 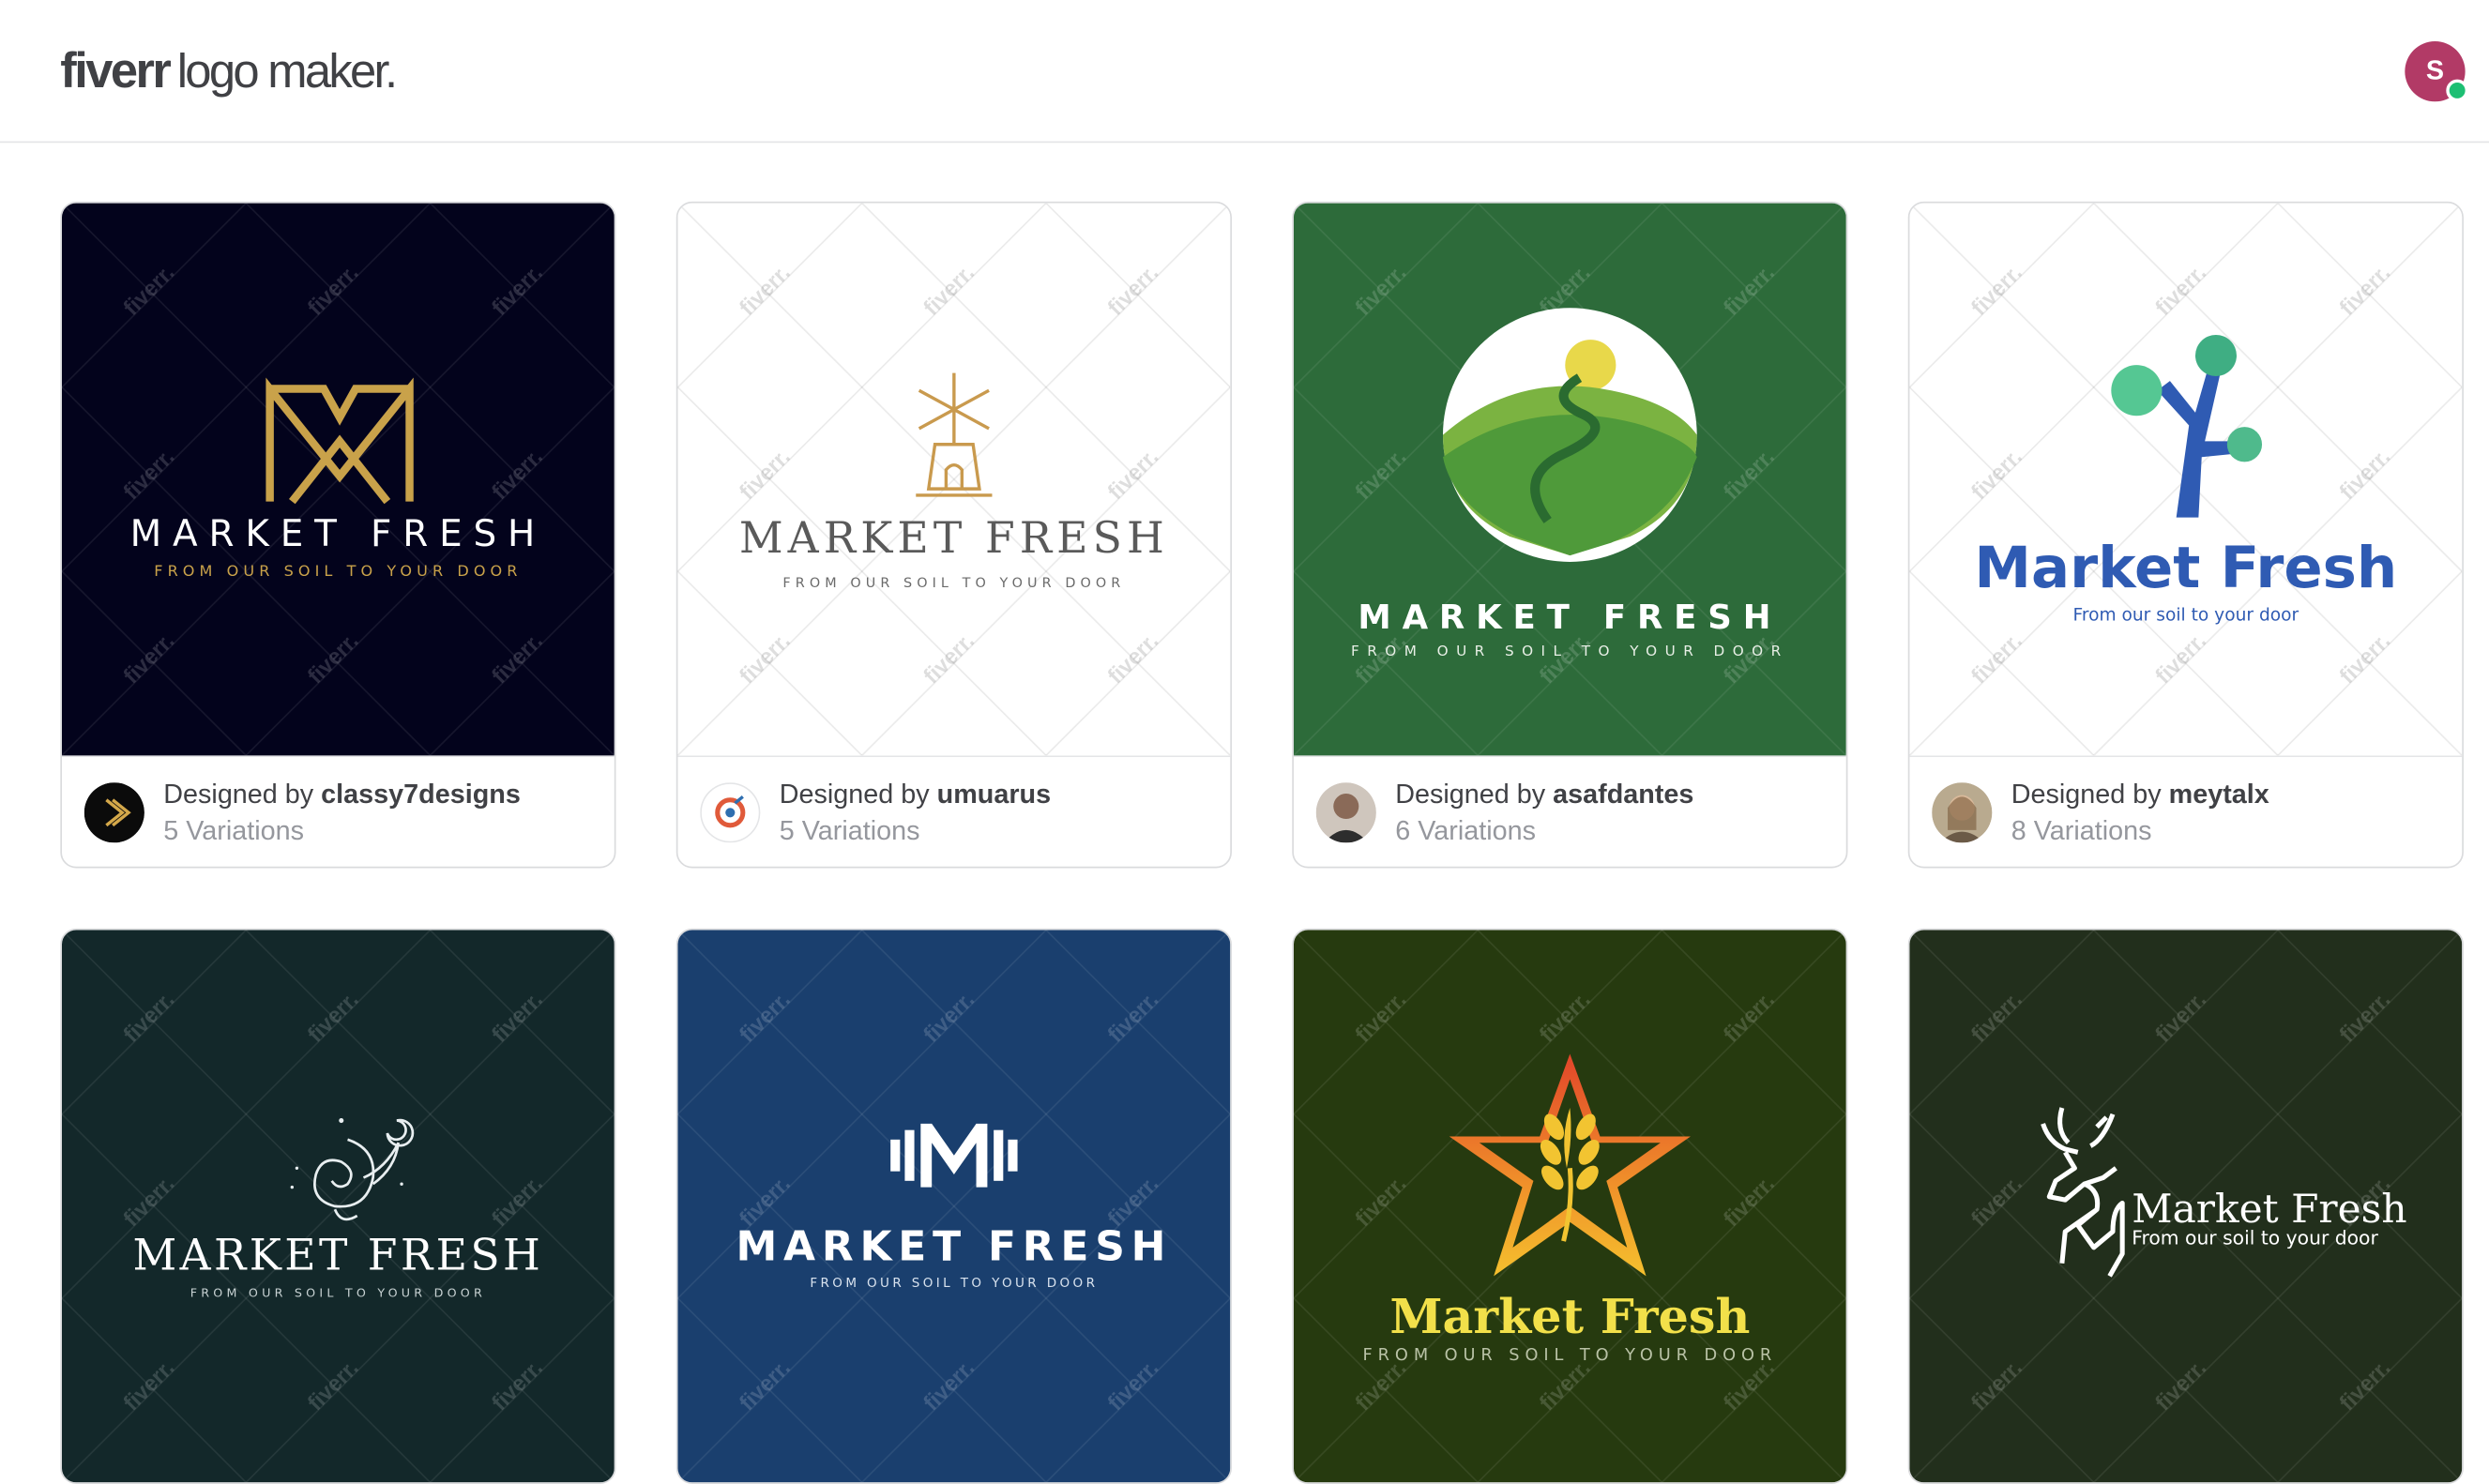 What do you see at coordinates (286, 72) in the screenshot?
I see `logo-product-text: logo maker.` at bounding box center [286, 72].